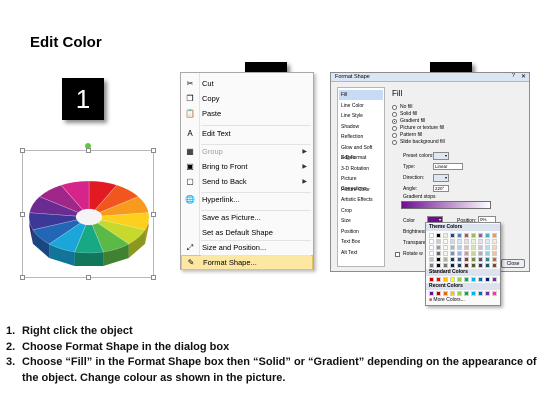  I want to click on menu-item-set-as-default-shape: Set as Default Shape, so click(247, 232).